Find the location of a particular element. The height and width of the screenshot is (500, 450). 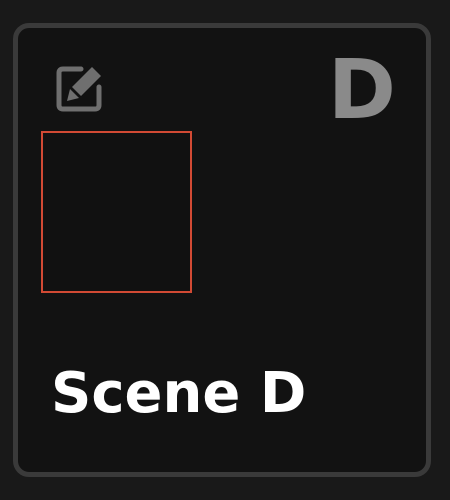

scene-preview-frame is located at coordinates (116, 212).